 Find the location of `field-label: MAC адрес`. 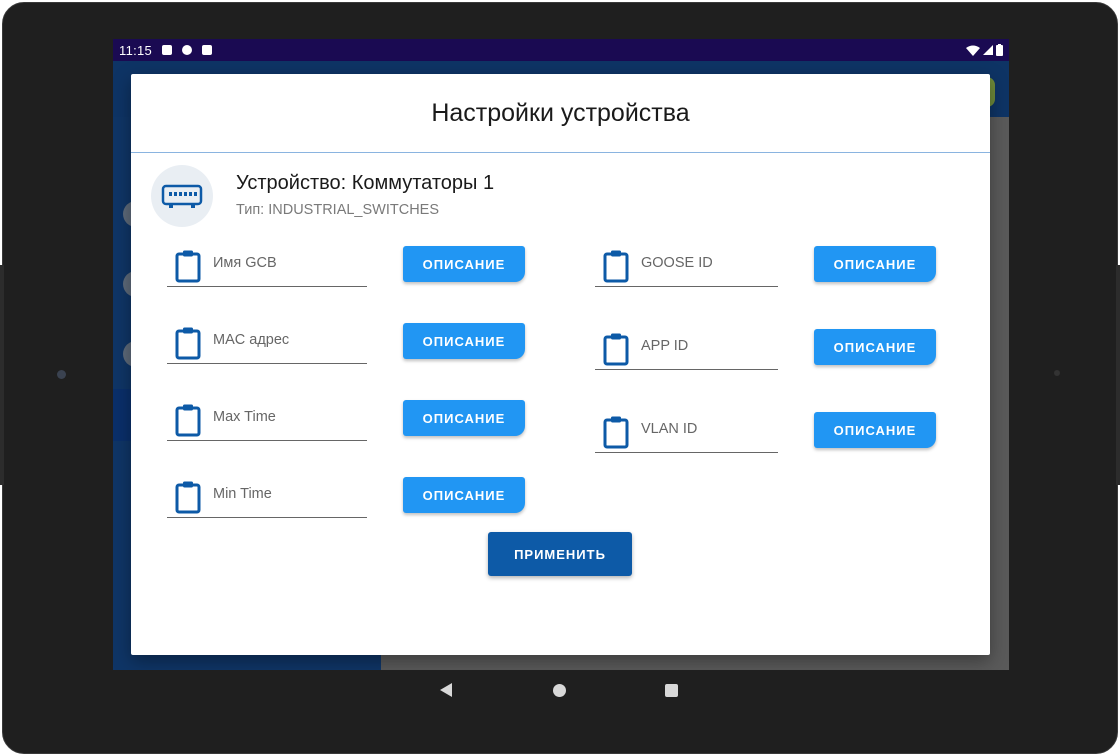

field-label: MAC адрес is located at coordinates (251, 340).